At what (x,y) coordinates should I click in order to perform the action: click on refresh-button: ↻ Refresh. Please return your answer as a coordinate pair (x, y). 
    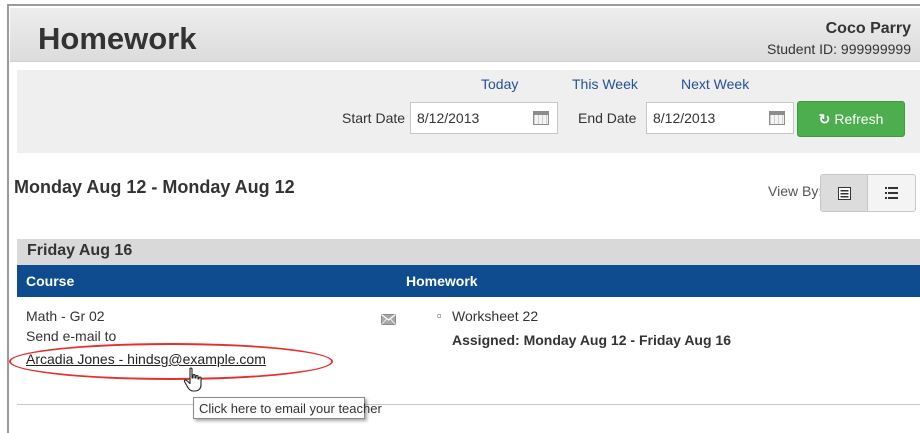
    Looking at the image, I should click on (851, 119).